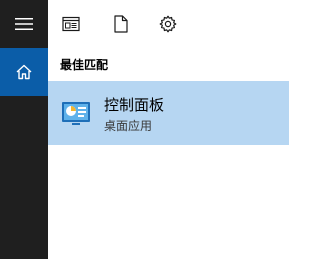 This screenshot has width=320, height=259. Describe the element at coordinates (76, 113) in the screenshot. I see `control-panel-icon` at that location.